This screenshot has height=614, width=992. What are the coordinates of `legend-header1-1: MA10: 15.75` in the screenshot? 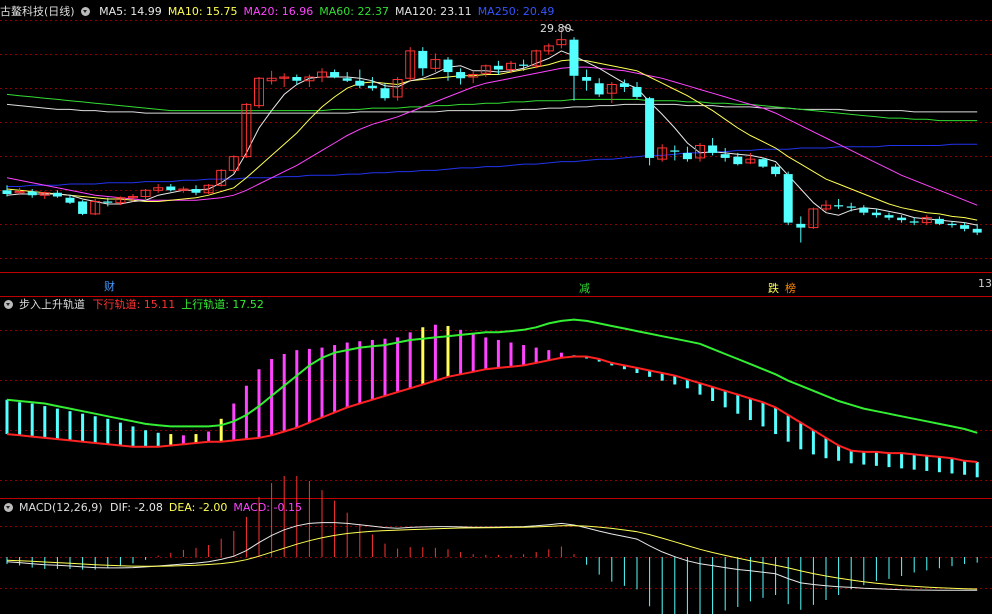 It's located at (202, 11).